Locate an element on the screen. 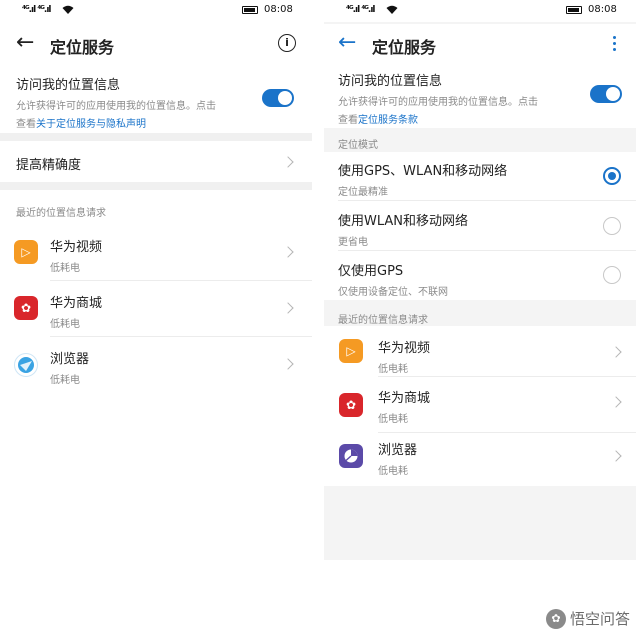 The image size is (640, 639). watermark-logo-icon: ✿ is located at coordinates (555, 618).